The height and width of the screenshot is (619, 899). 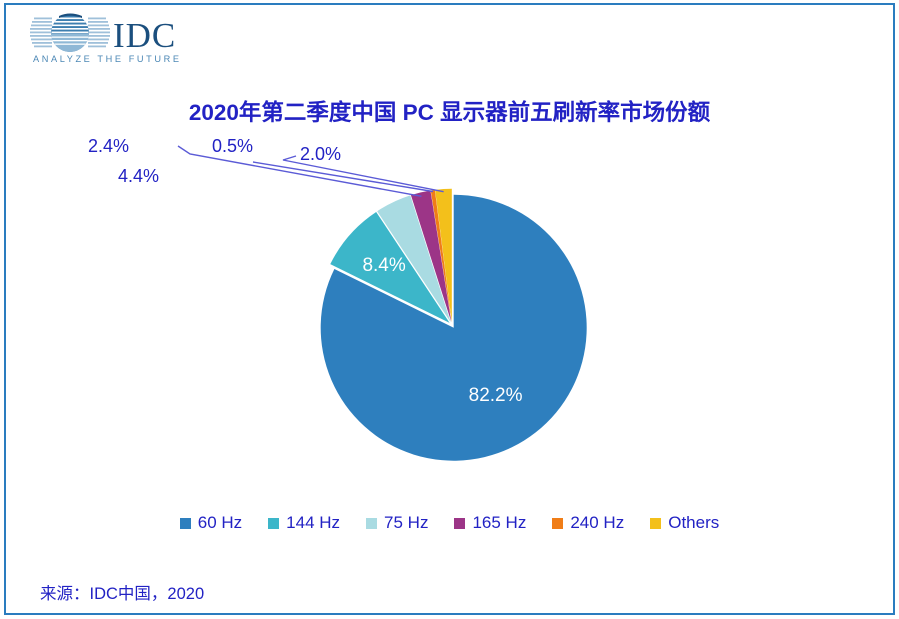 I want to click on pie-label-others: 2.0%, so click(x=320, y=154).